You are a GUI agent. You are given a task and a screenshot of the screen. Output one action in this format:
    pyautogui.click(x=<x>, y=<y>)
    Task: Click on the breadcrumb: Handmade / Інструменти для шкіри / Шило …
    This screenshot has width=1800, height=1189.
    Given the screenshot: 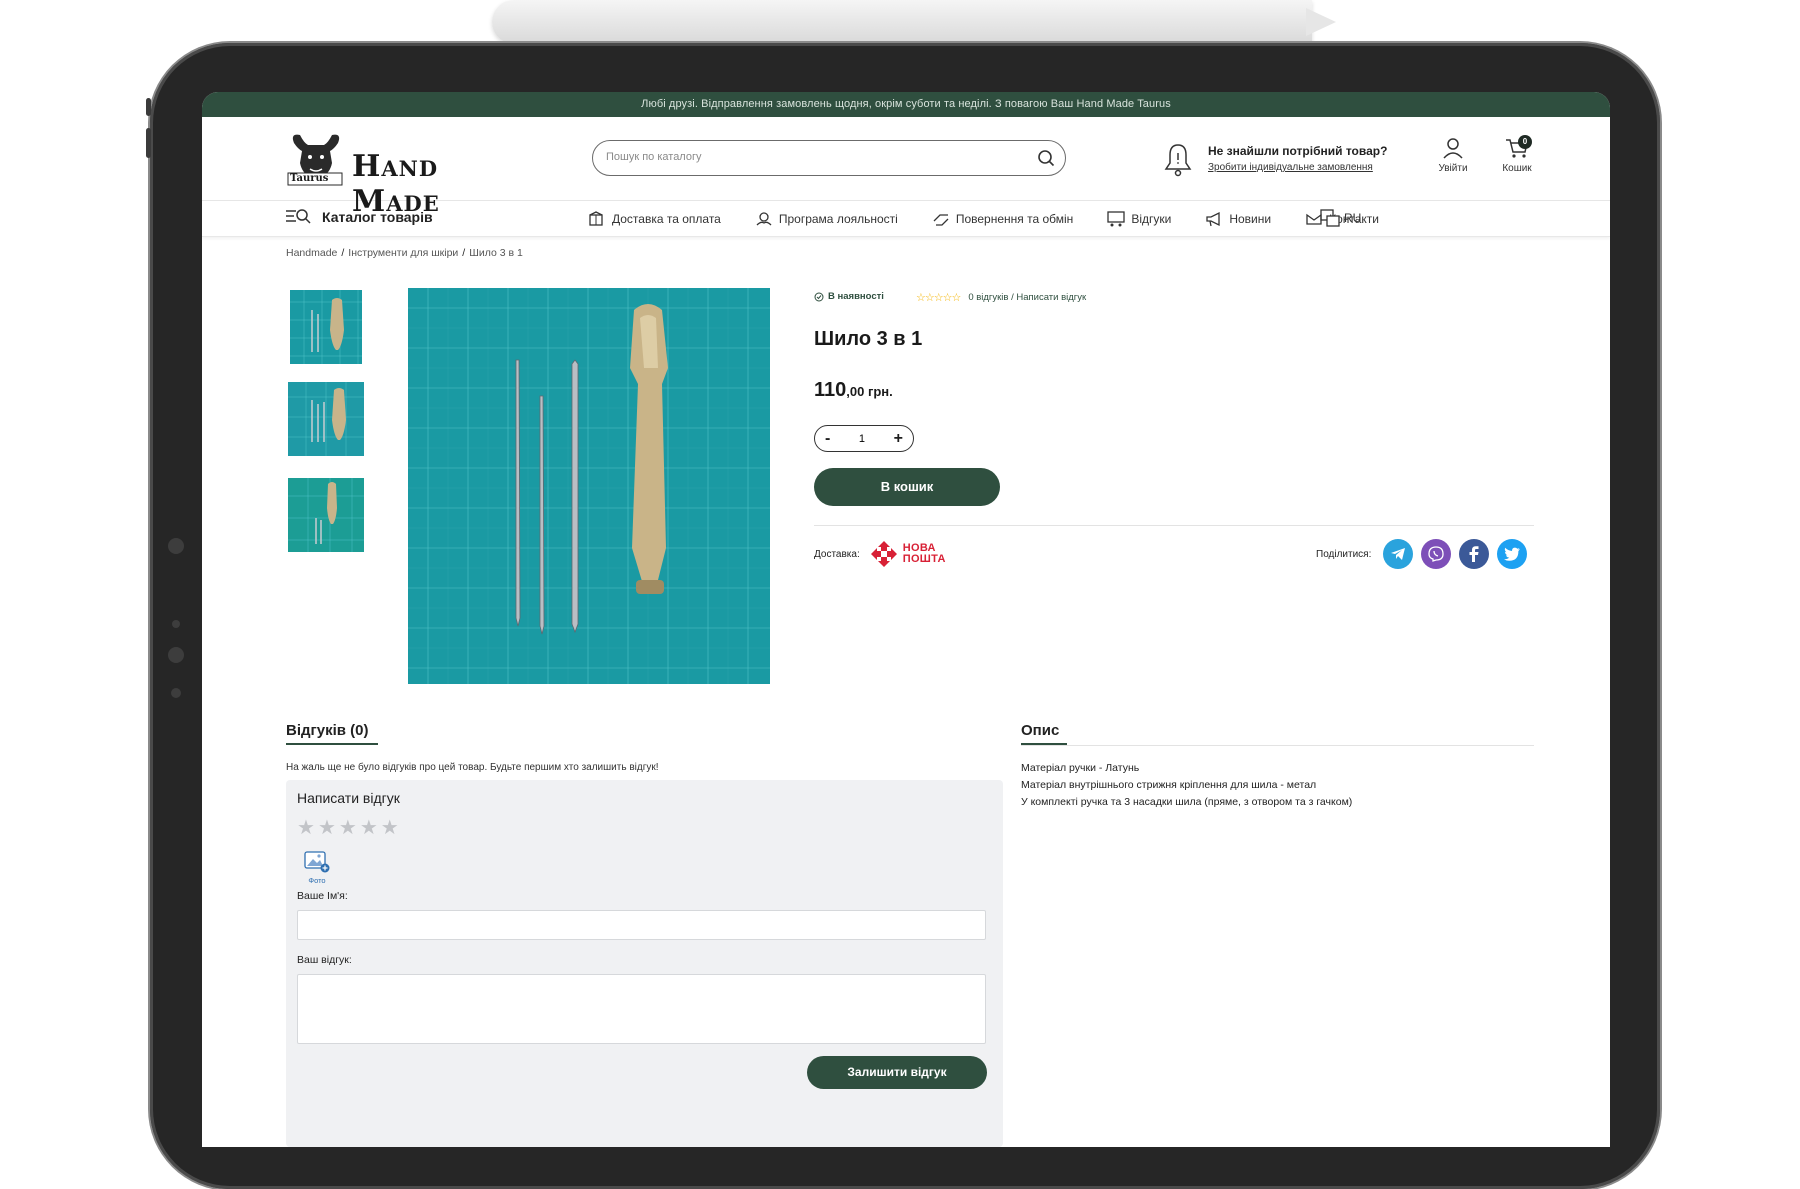 What is the action you would take?
    pyautogui.click(x=404, y=253)
    